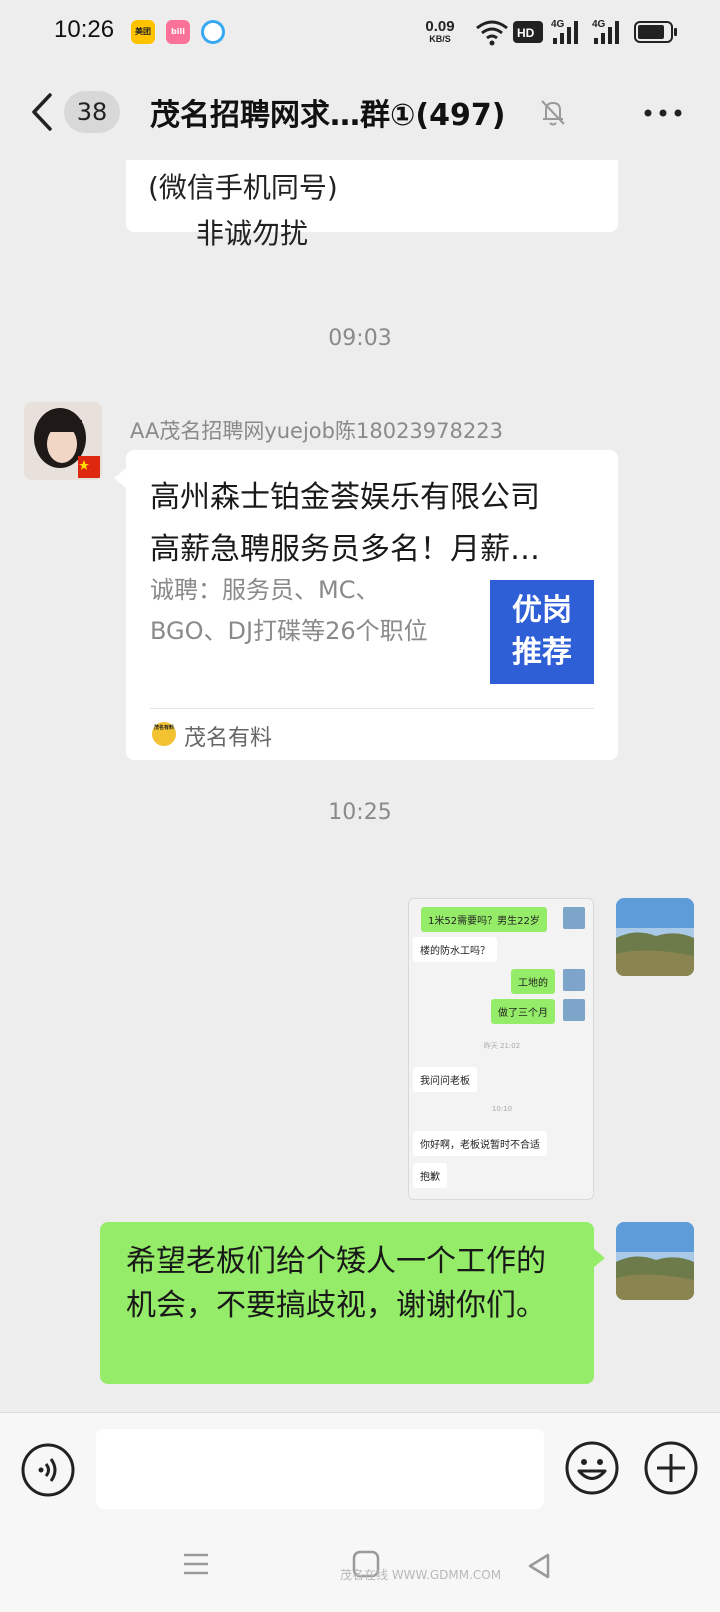  I want to click on emoji-icon, so click(592, 1468).